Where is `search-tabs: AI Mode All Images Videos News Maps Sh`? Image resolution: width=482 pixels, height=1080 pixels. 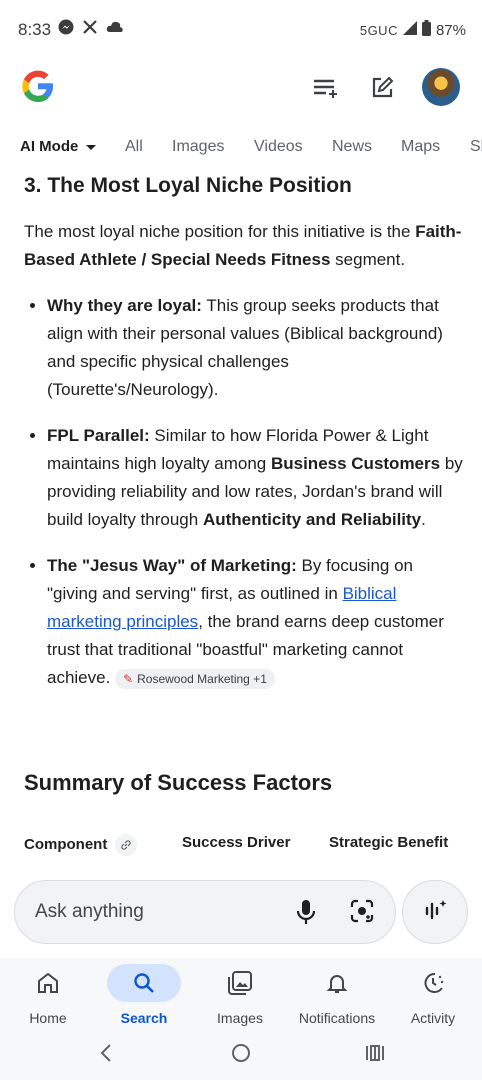 search-tabs: AI Mode All Images Videos News Maps Sh is located at coordinates (241, 148).